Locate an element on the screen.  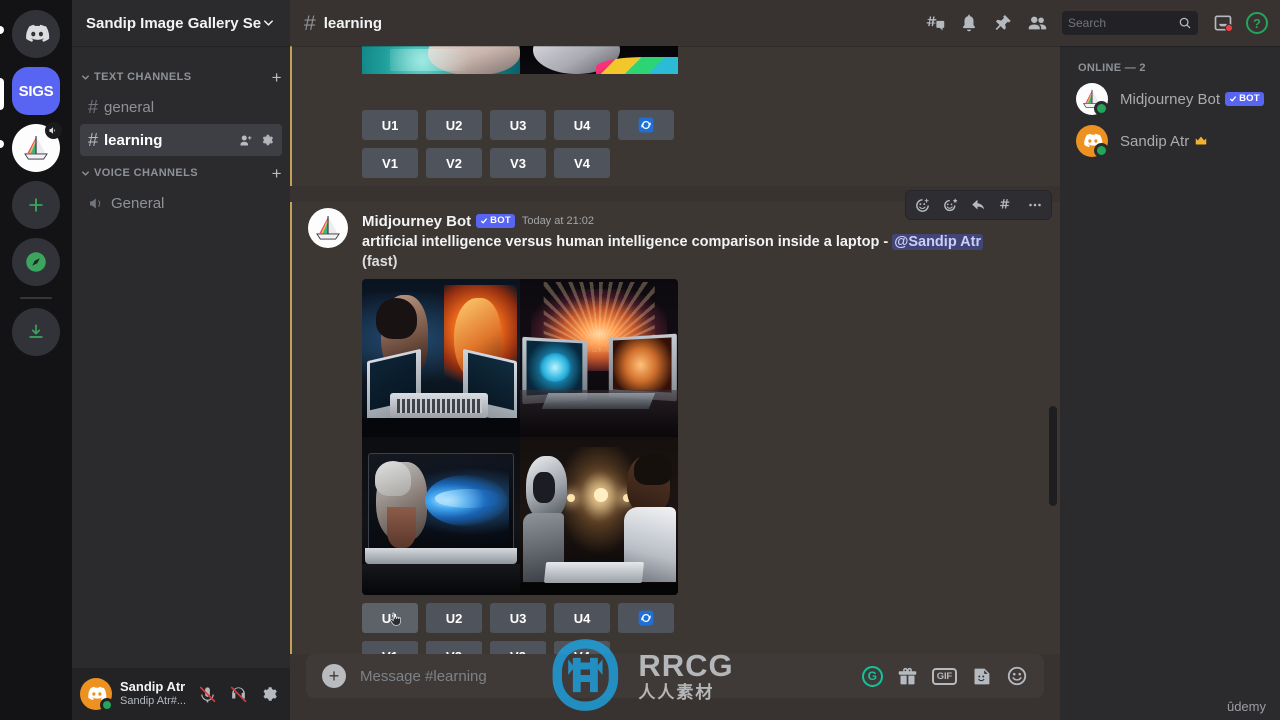
category-voice-channels: VOICE CHANNELS + is located at coordinates (181, 173).